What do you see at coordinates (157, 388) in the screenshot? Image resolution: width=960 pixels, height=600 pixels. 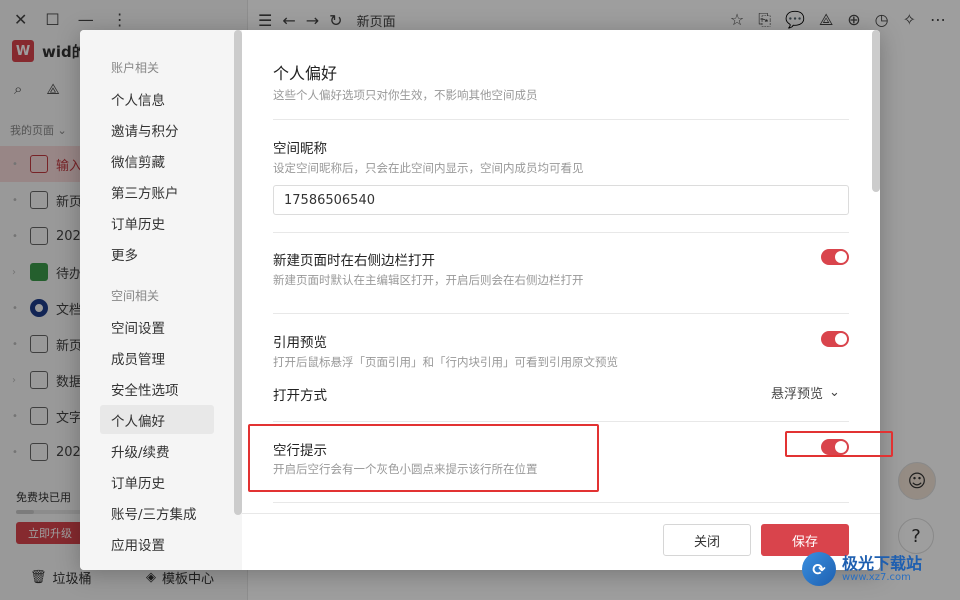 I see `nav-item-security: 安全性选项` at bounding box center [157, 388].